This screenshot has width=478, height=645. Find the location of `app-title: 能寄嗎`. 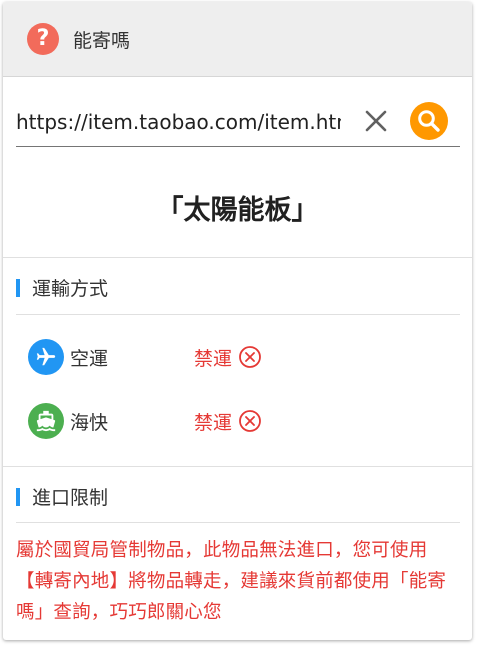

app-title: 能寄嗎 is located at coordinates (102, 40).